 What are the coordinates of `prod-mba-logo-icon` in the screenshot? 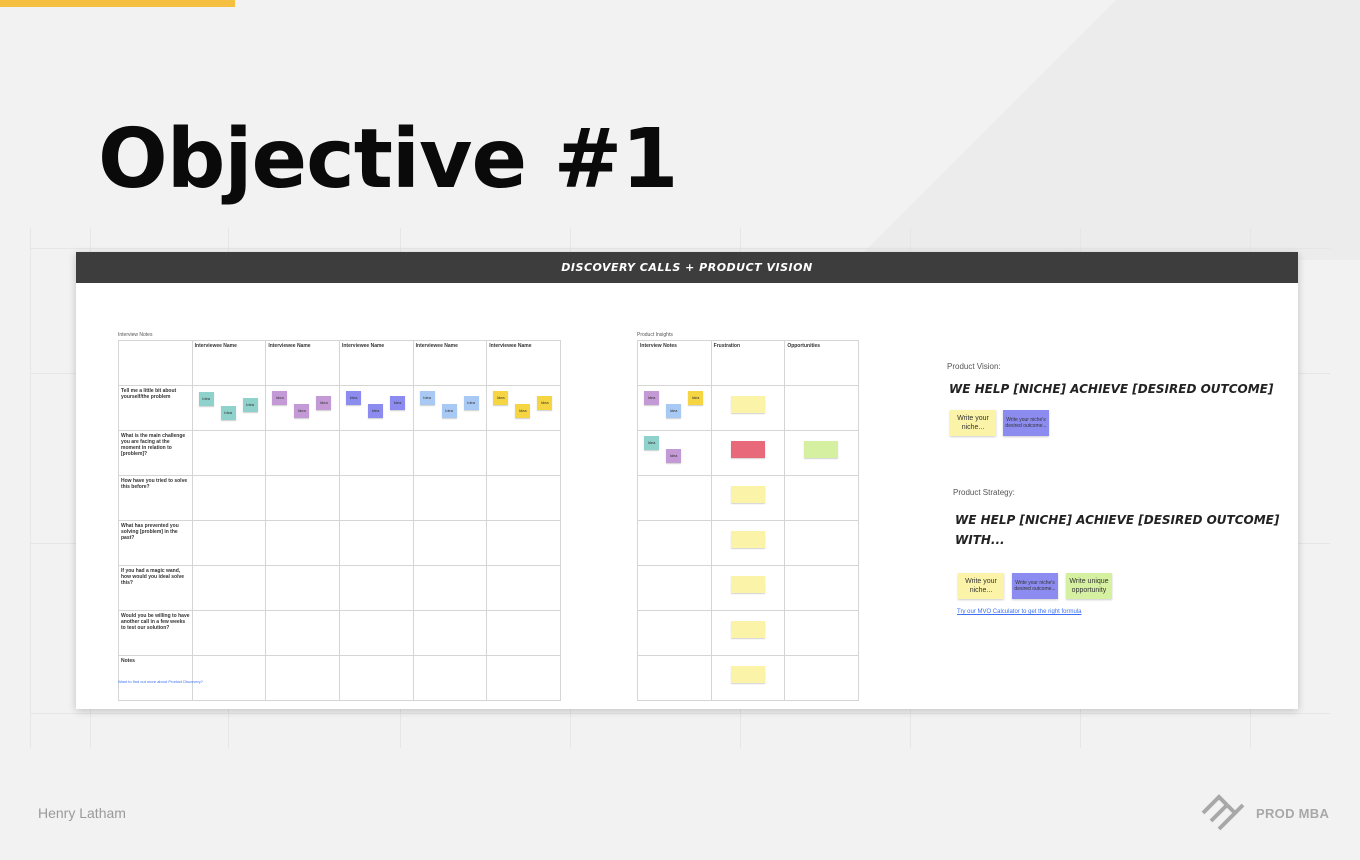 It's located at (1223, 812).